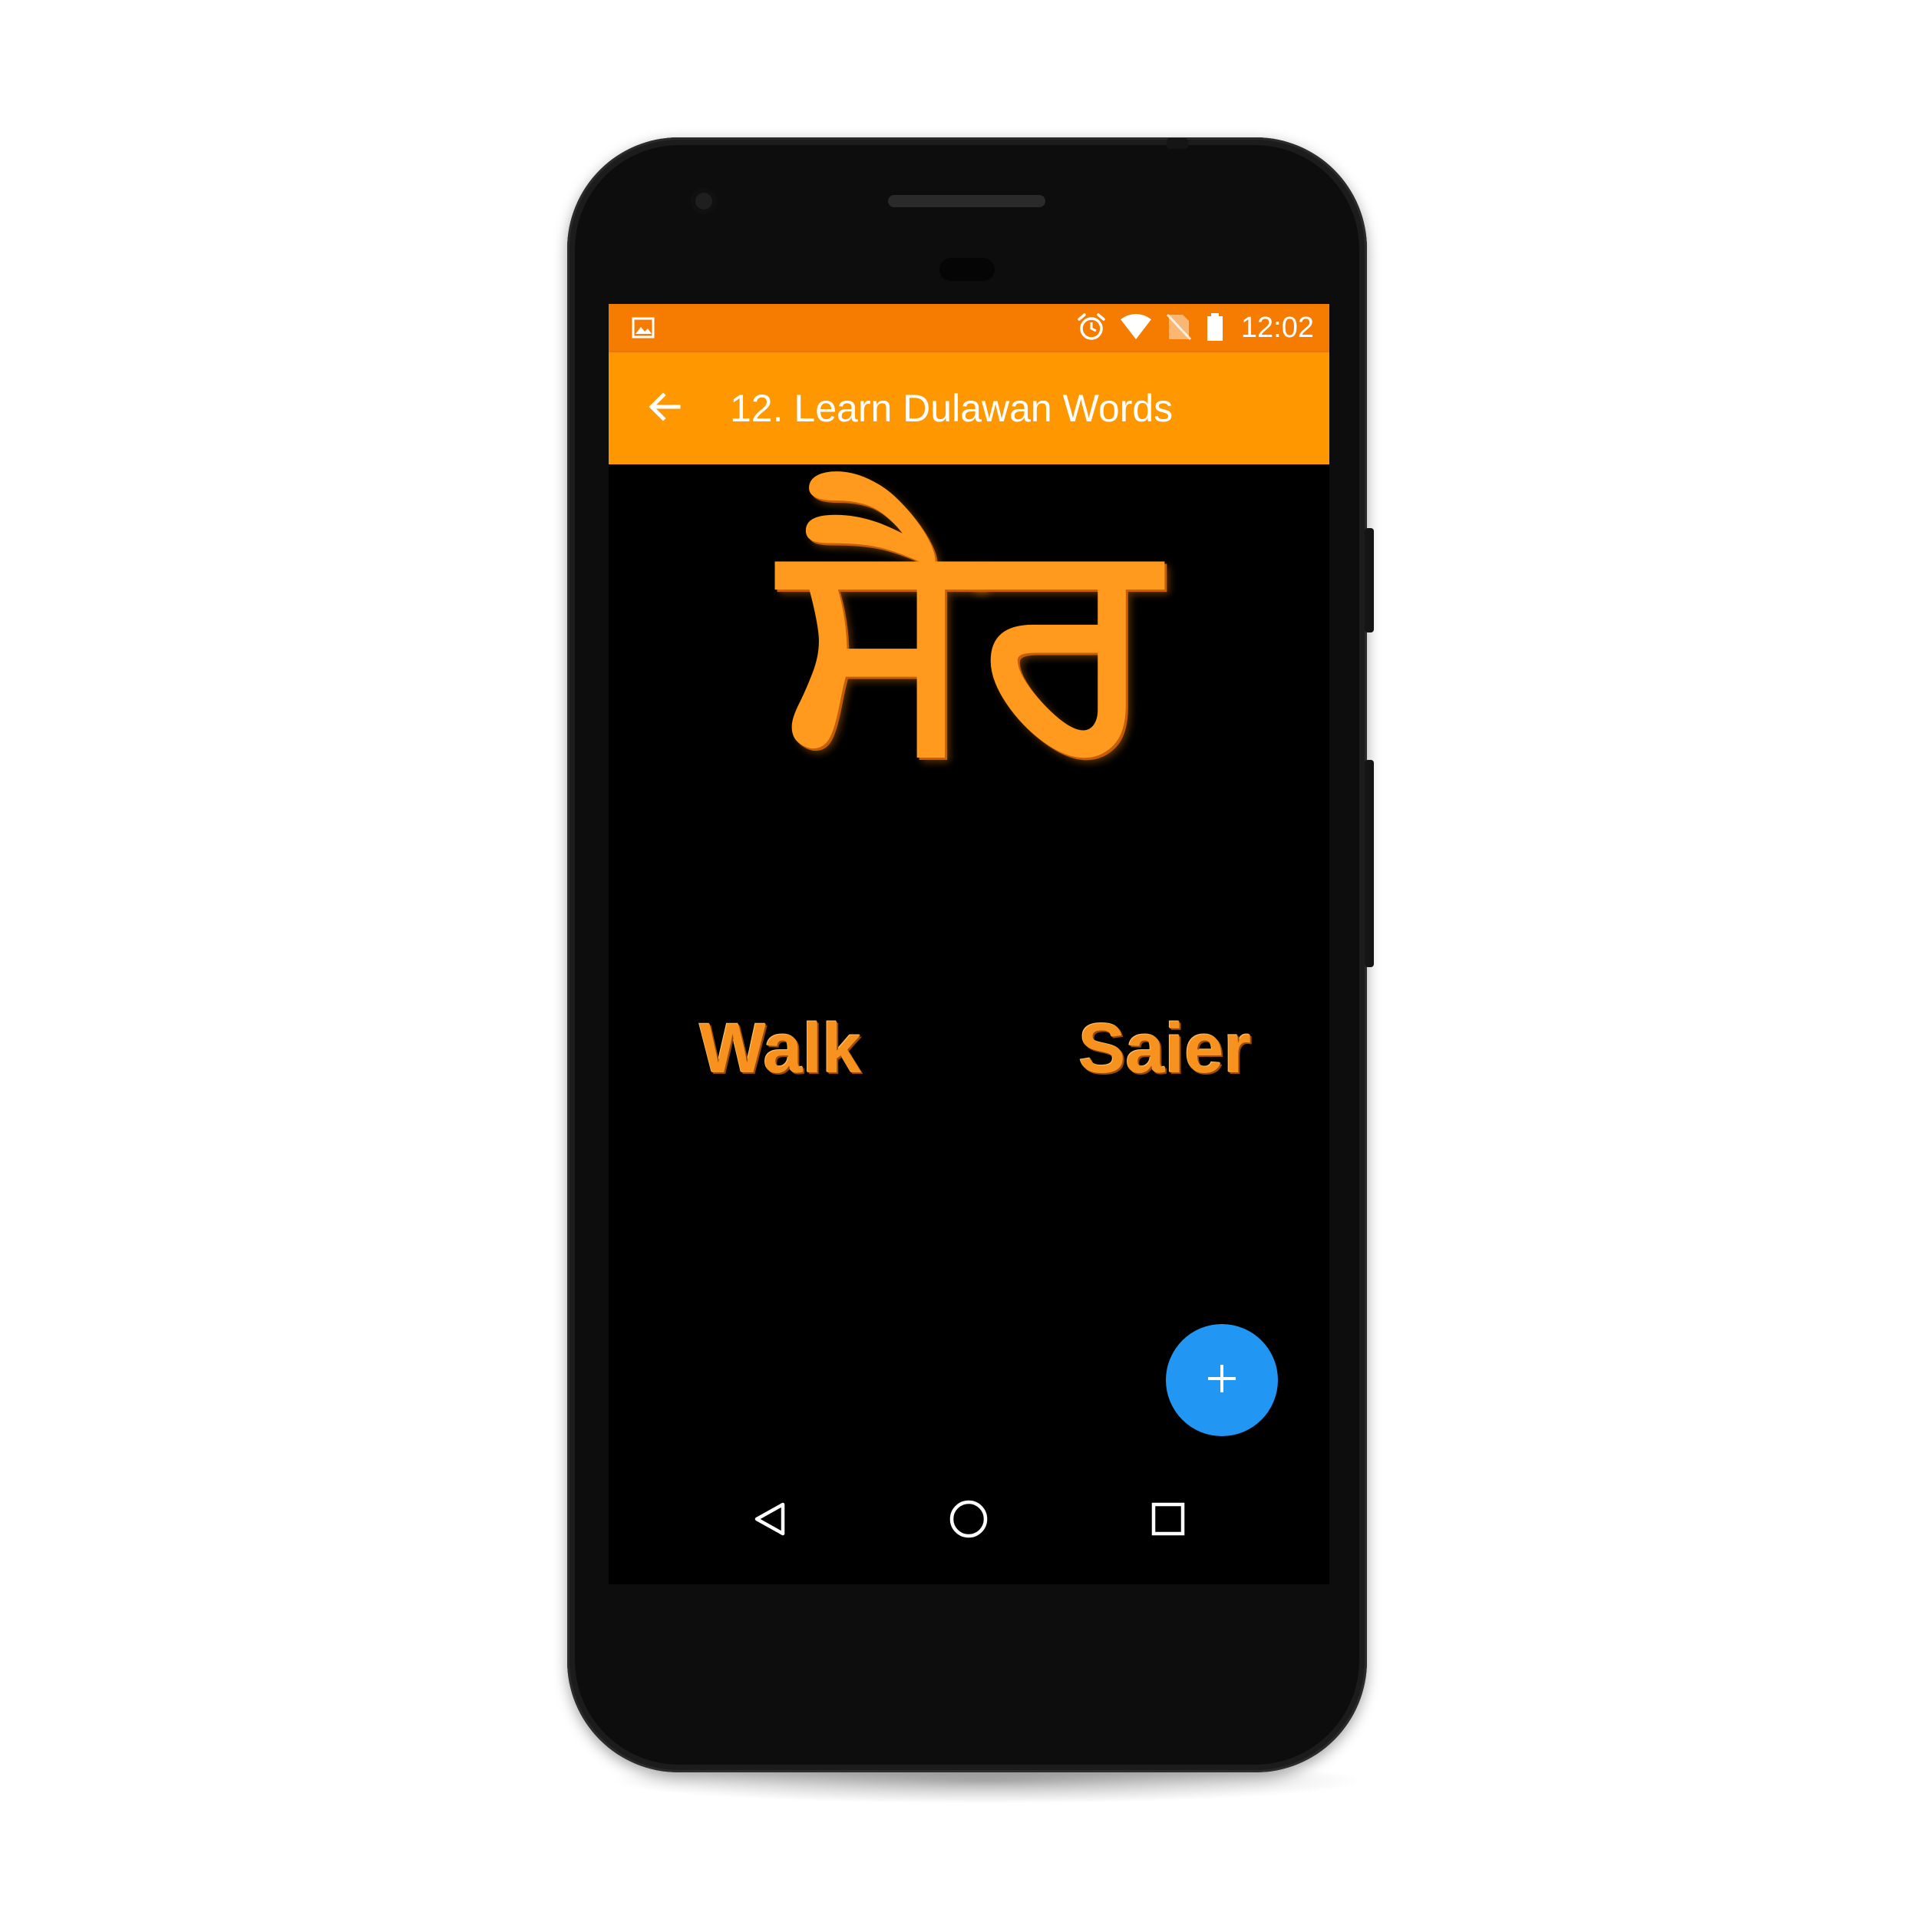 The width and height of the screenshot is (1928, 1932). I want to click on proximity-sensor, so click(967, 269).